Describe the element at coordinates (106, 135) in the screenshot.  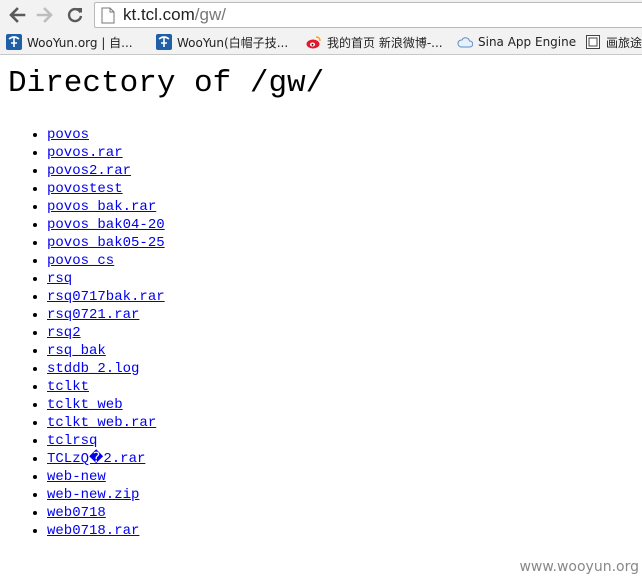
I see `list-item: povos` at that location.